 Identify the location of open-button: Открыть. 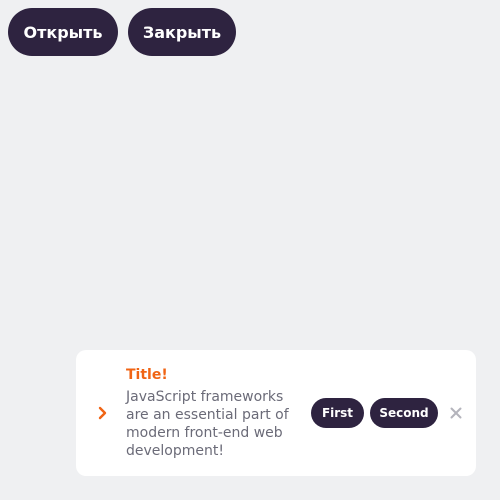
(63, 32).